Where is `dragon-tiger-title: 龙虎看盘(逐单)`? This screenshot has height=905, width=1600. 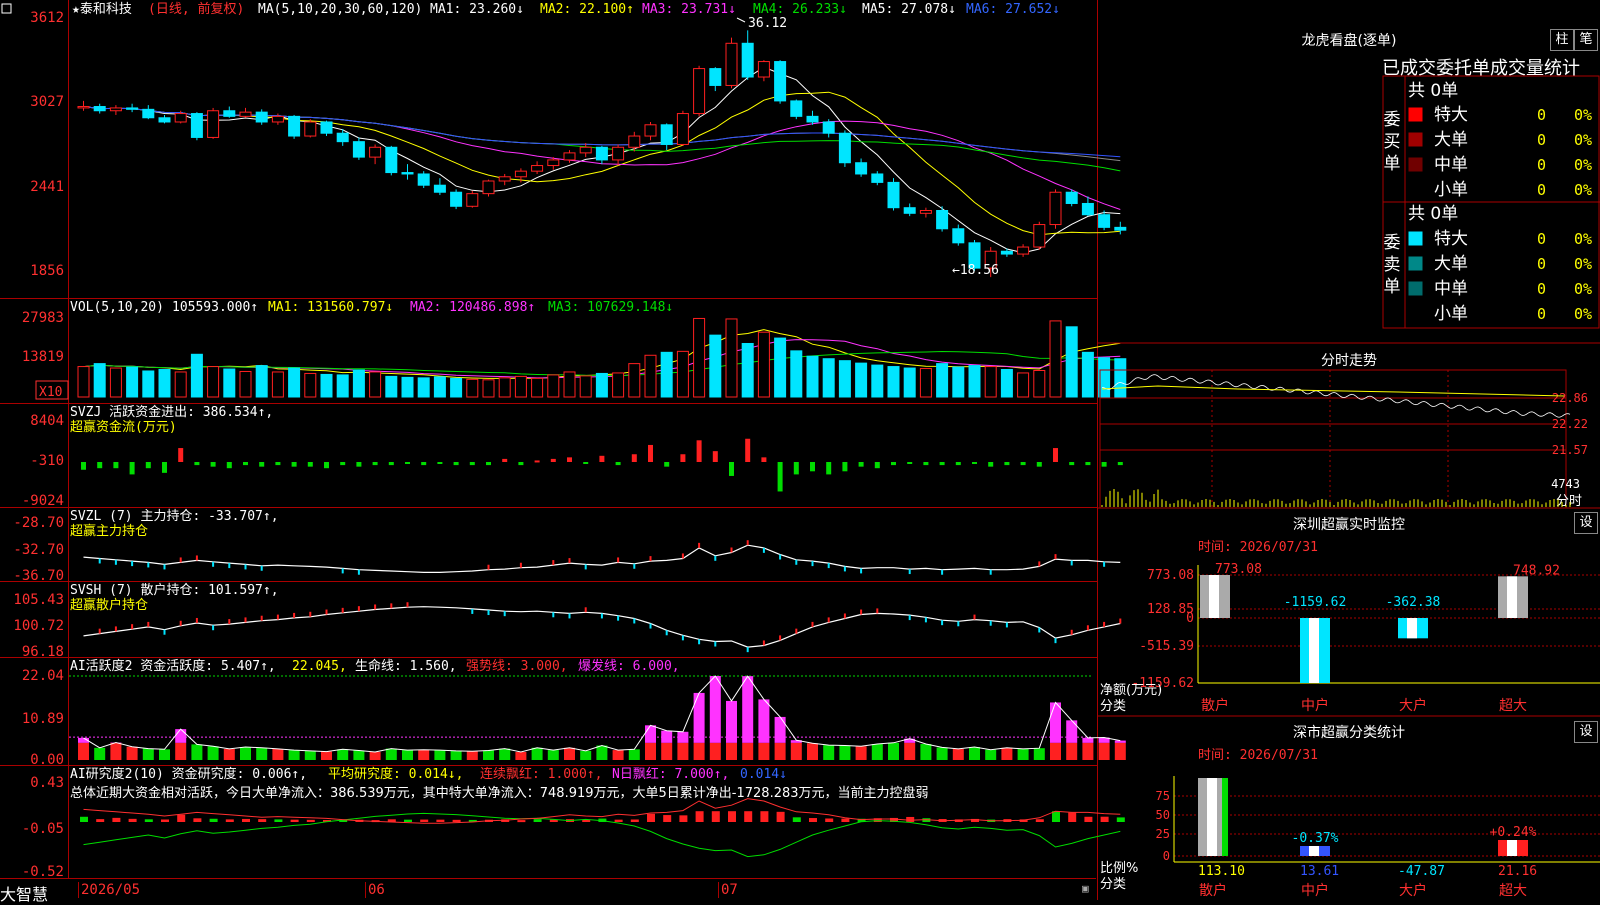 dragon-tiger-title: 龙虎看盘(逐单) is located at coordinates (1349, 40).